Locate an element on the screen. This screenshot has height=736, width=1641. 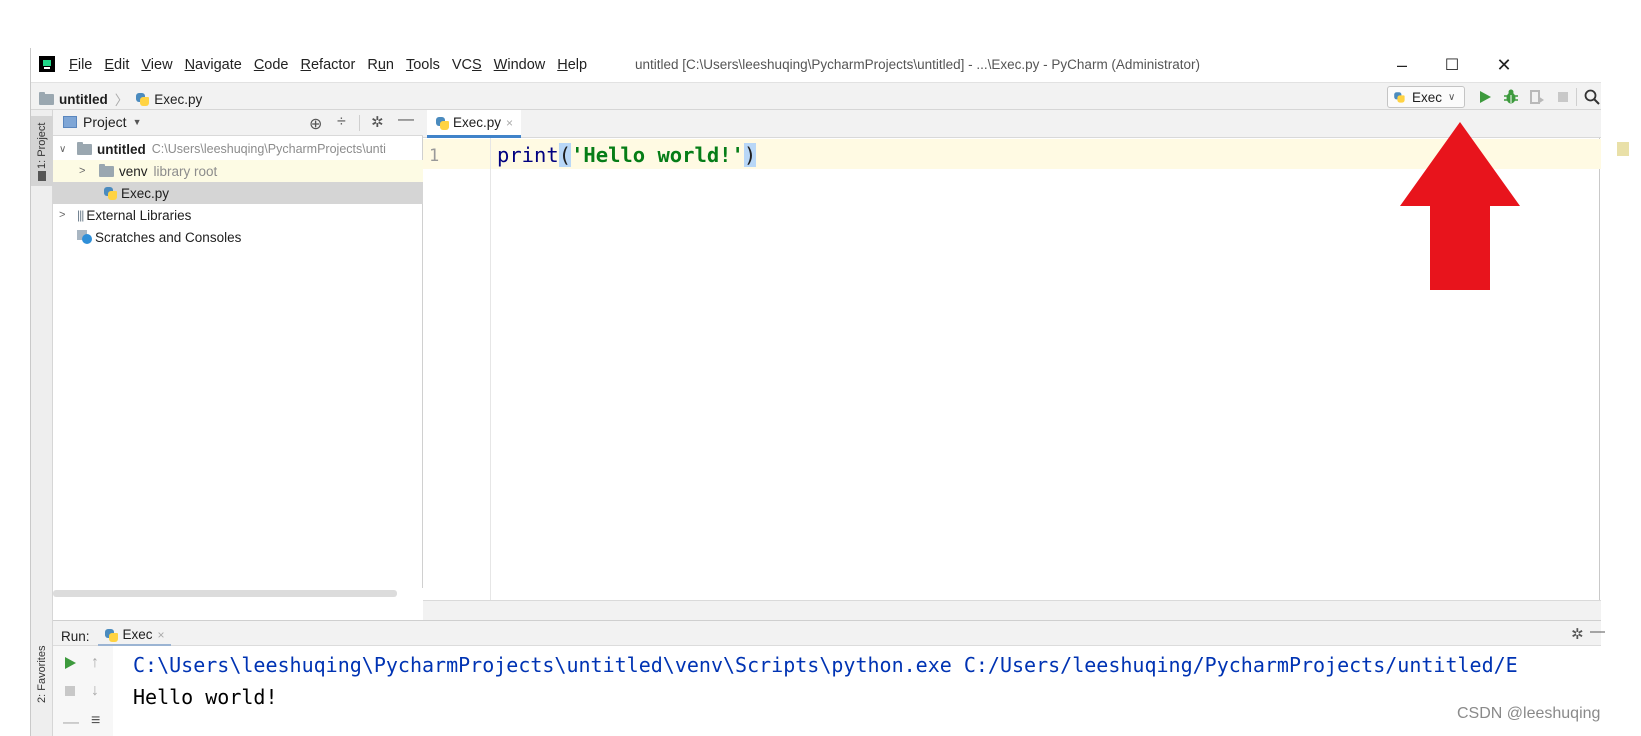
code-string: 'Hello world!' is located at coordinates (657, 155).